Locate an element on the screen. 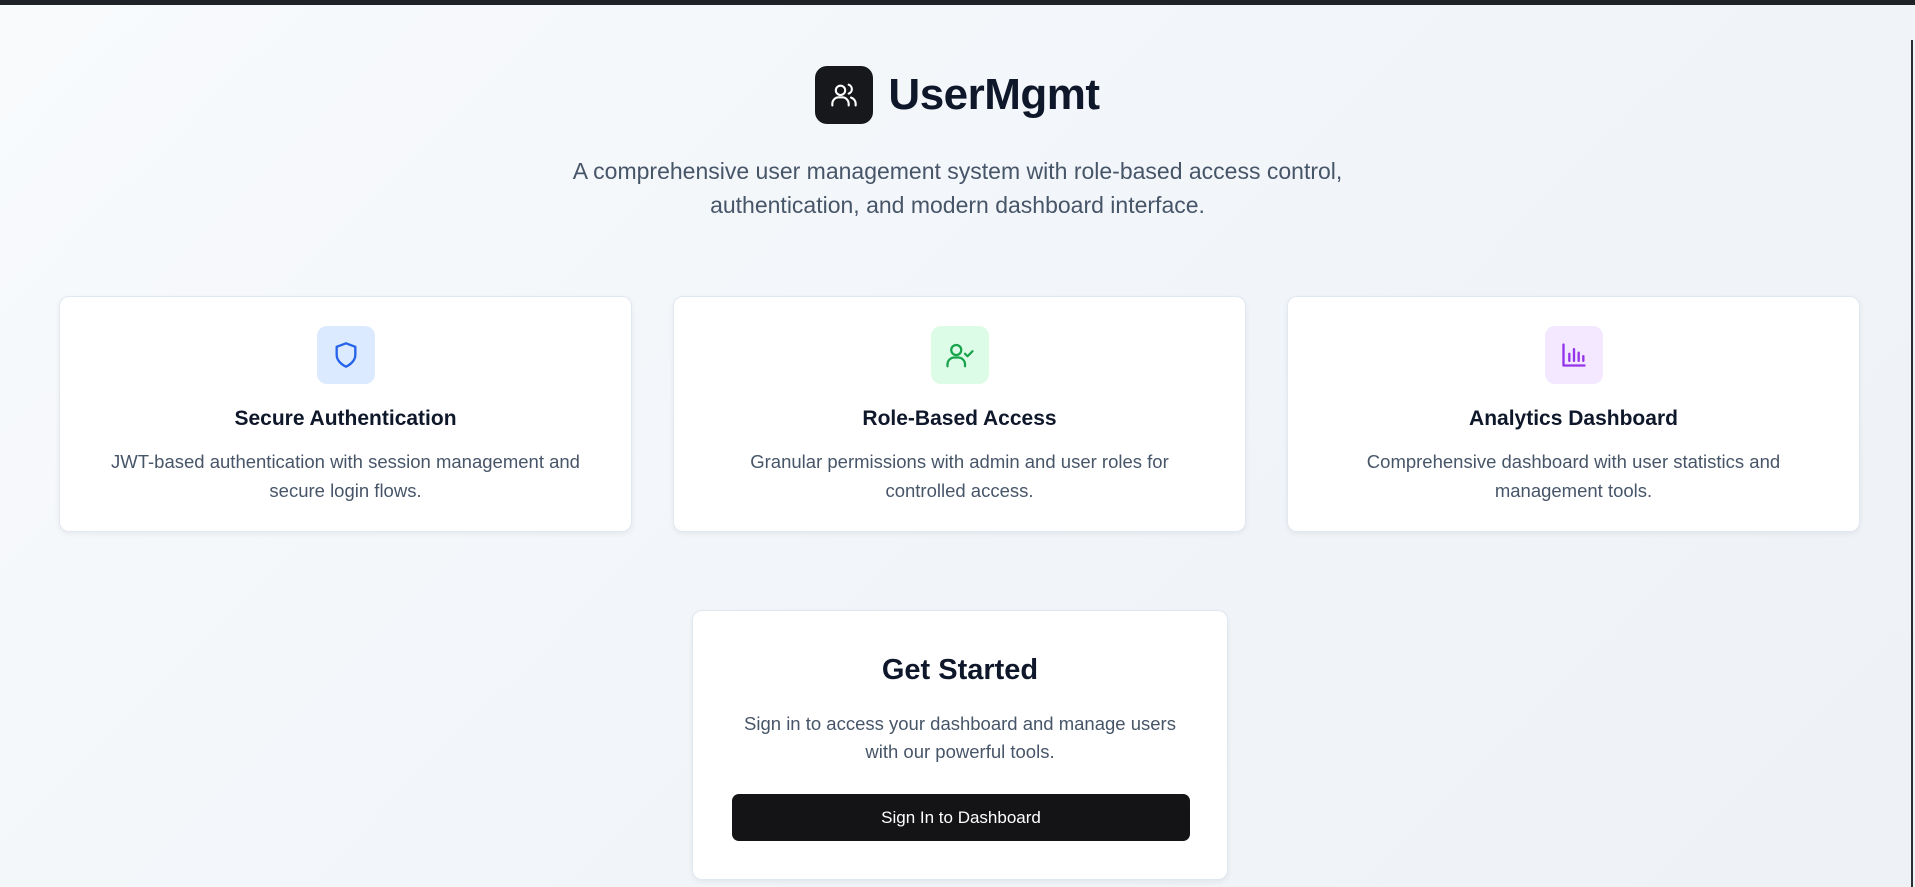 The width and height of the screenshot is (1915, 887). brand: UserMgmt is located at coordinates (957, 95).